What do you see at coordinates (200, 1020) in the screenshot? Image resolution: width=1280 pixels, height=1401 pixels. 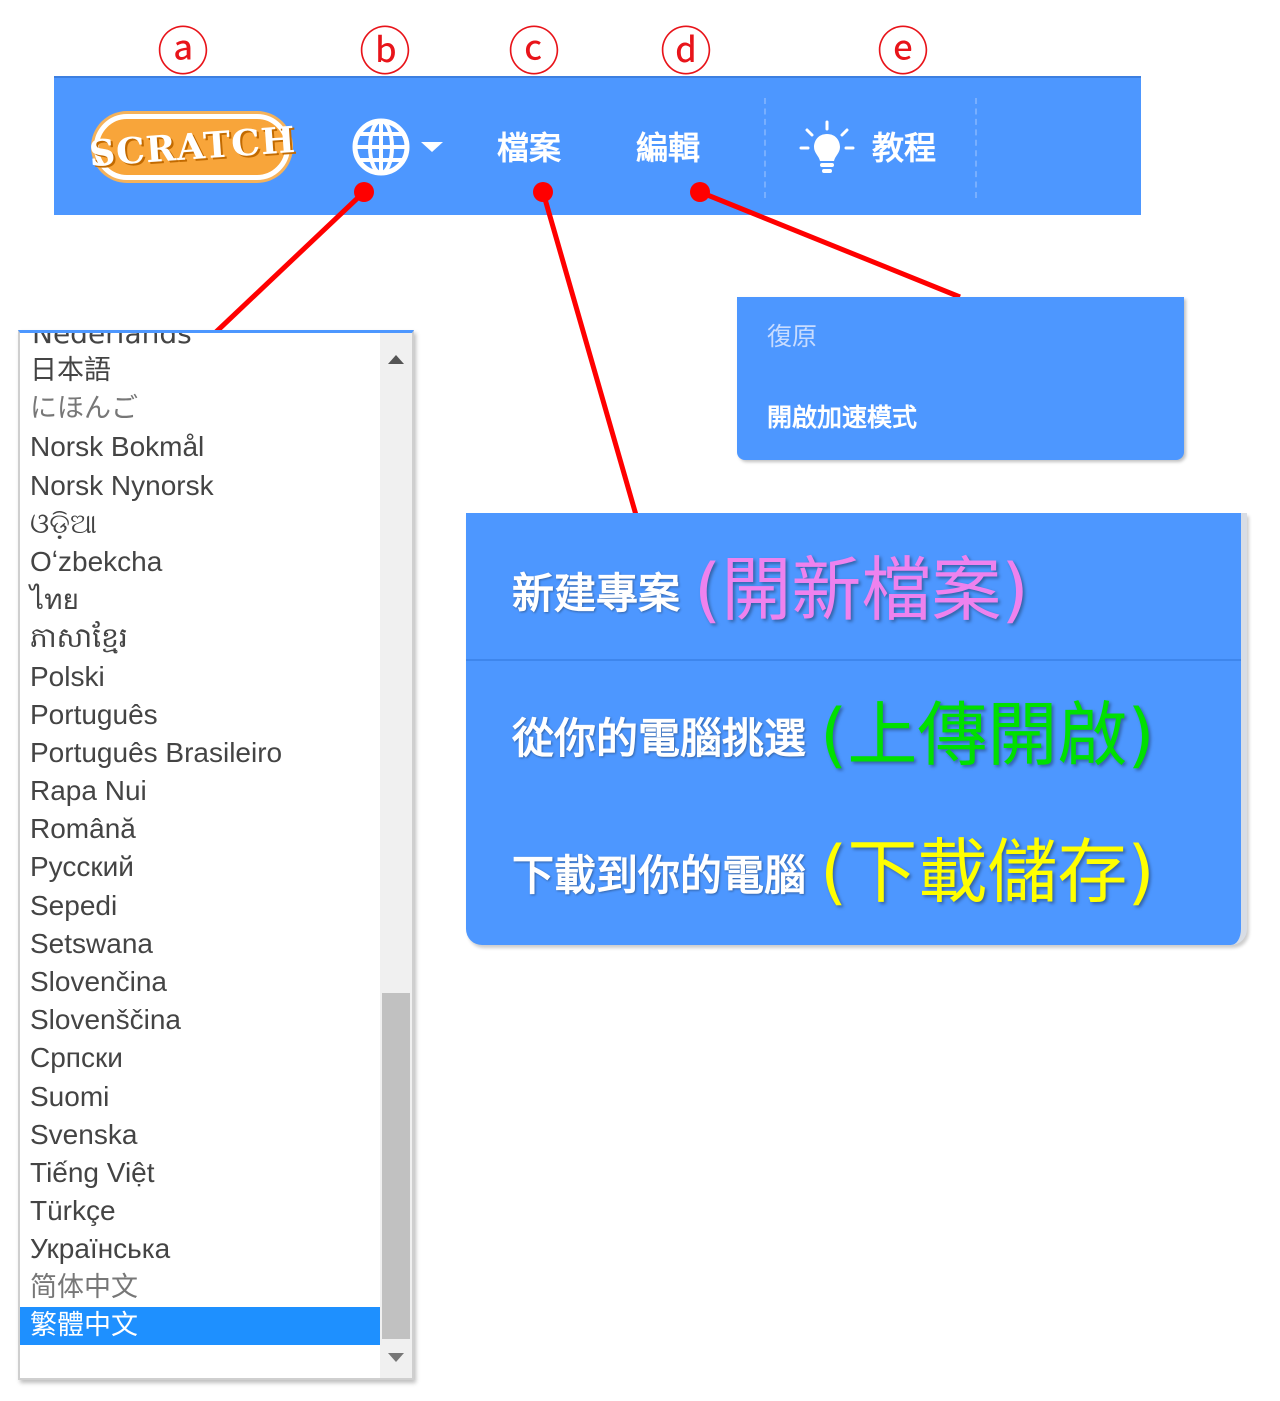 I see `language-option: Slovenščina` at bounding box center [200, 1020].